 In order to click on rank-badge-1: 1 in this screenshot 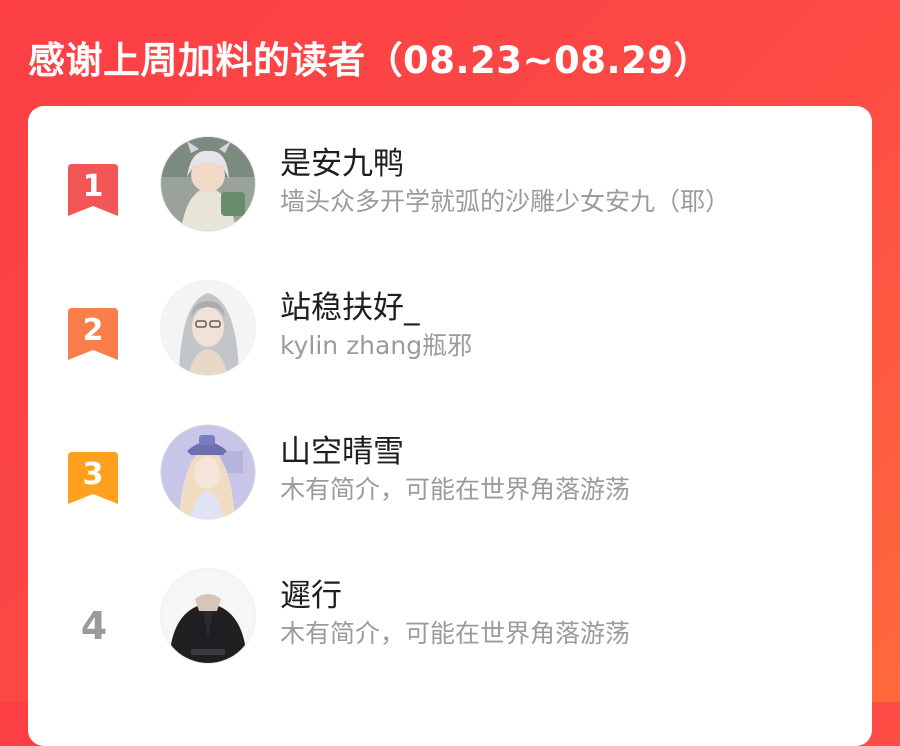, I will do `click(93, 190)`.